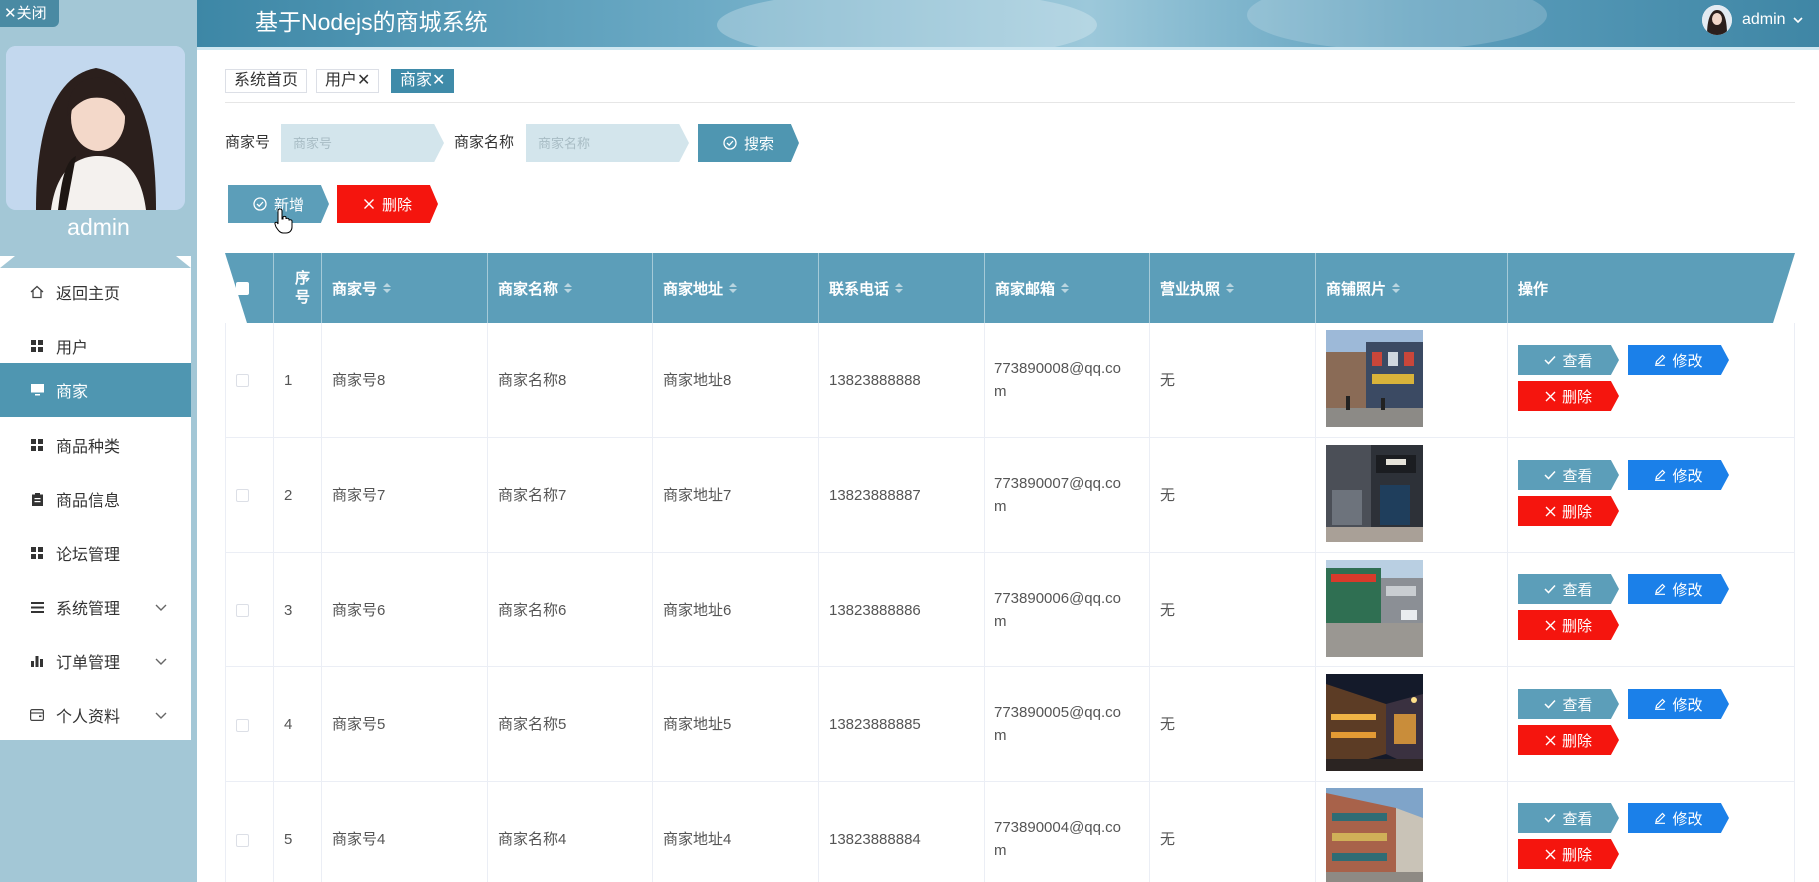 The image size is (1819, 882). I want to click on batch-delete-button: 删除, so click(387, 204).